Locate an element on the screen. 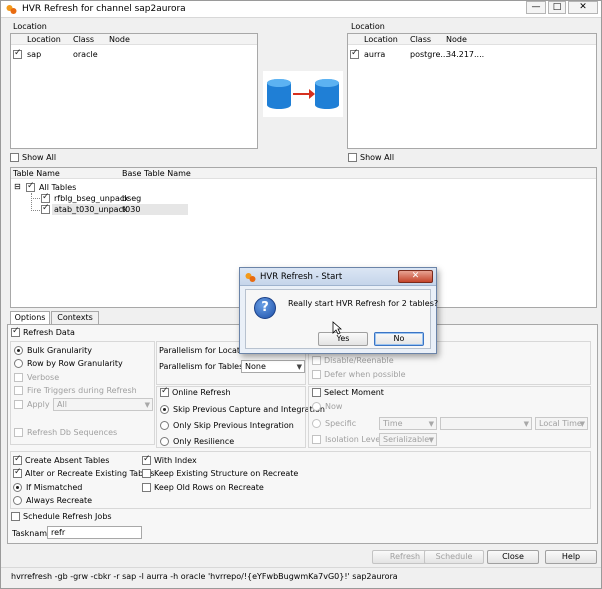 The height and width of the screenshot is (589, 602). left-location-grid-header: Location Class Node is located at coordinates (134, 39).